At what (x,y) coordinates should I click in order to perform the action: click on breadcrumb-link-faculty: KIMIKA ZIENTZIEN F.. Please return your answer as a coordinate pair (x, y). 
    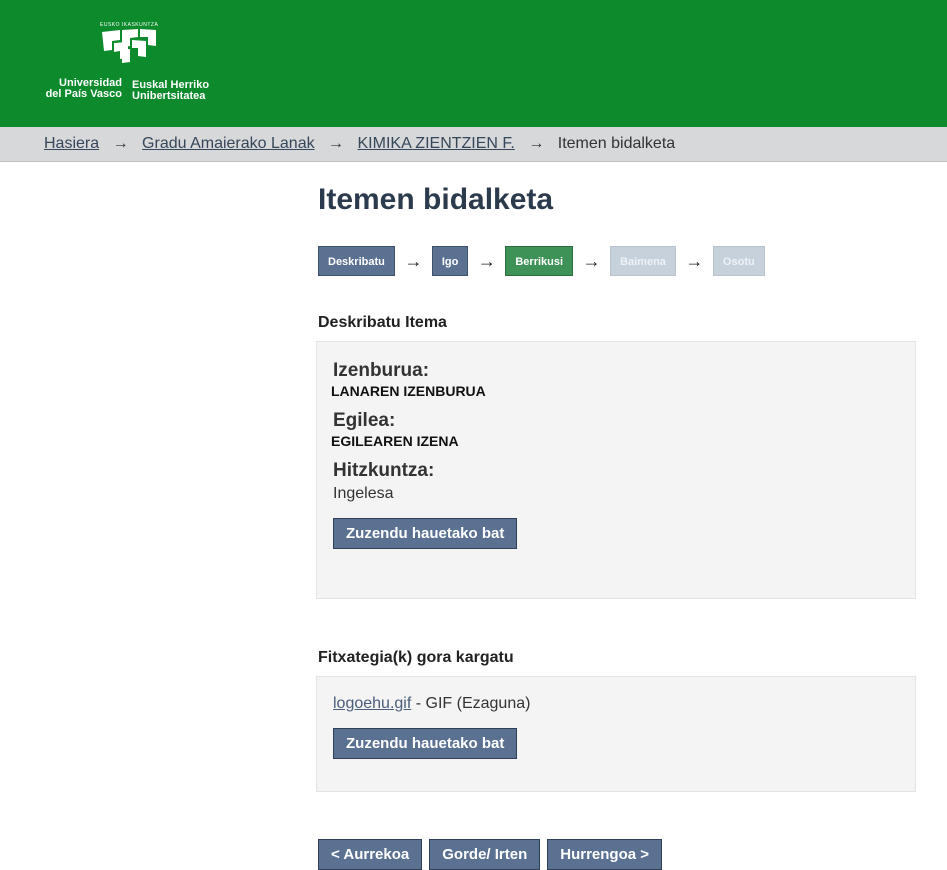
    Looking at the image, I should click on (436, 143).